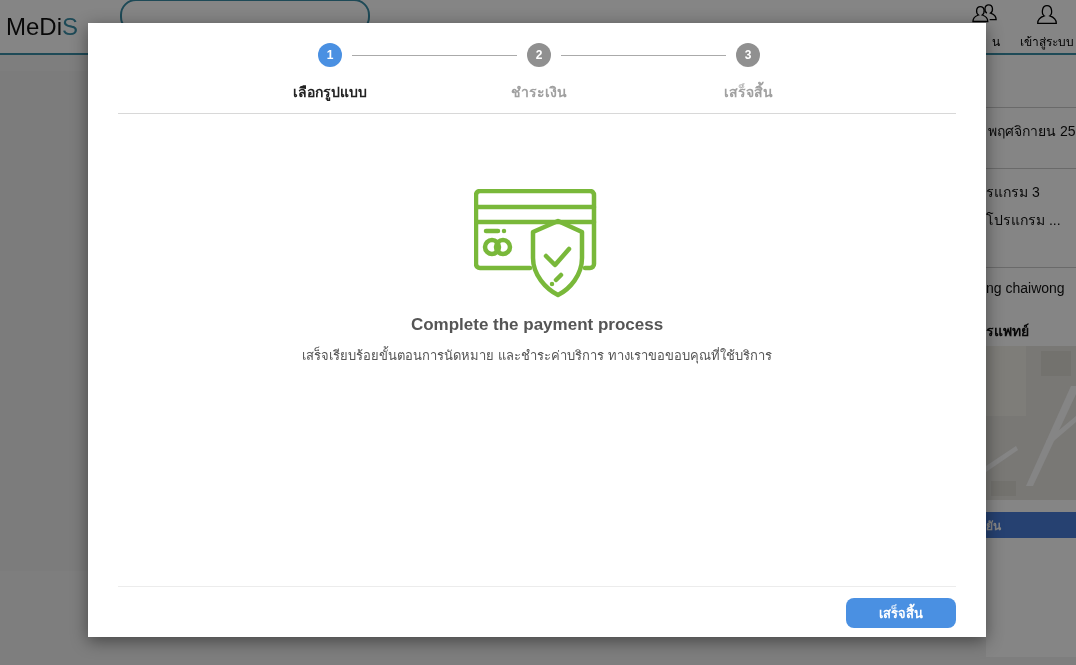 This screenshot has width=1076, height=665. Describe the element at coordinates (996, 41) in the screenshot. I see `nav-label: น` at that location.